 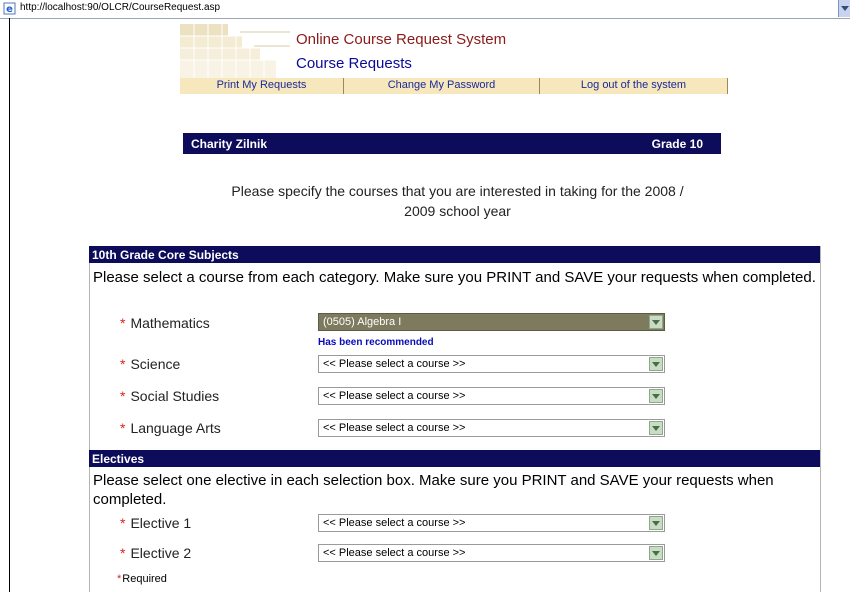 I want to click on page-subtitle: Course Requests, so click(x=354, y=63).